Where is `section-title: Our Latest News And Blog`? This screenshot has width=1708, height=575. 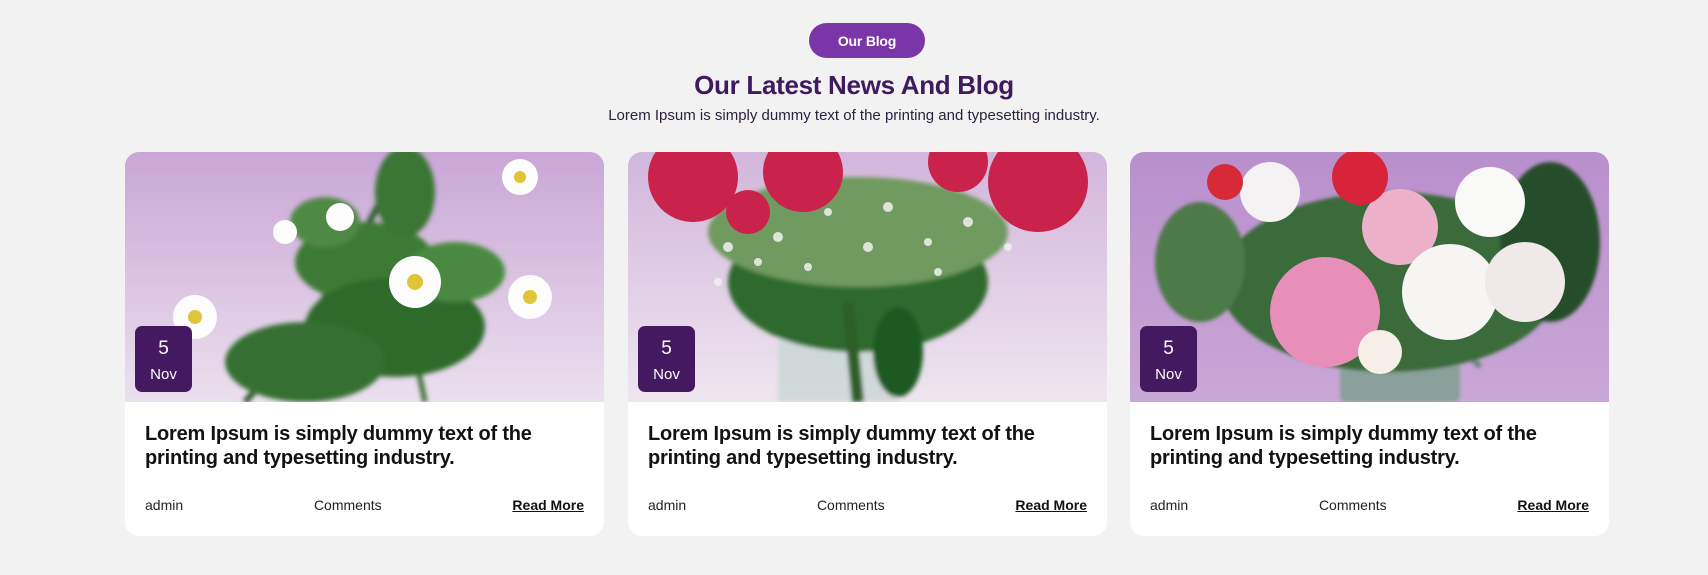 section-title: Our Latest News And Blog is located at coordinates (854, 85).